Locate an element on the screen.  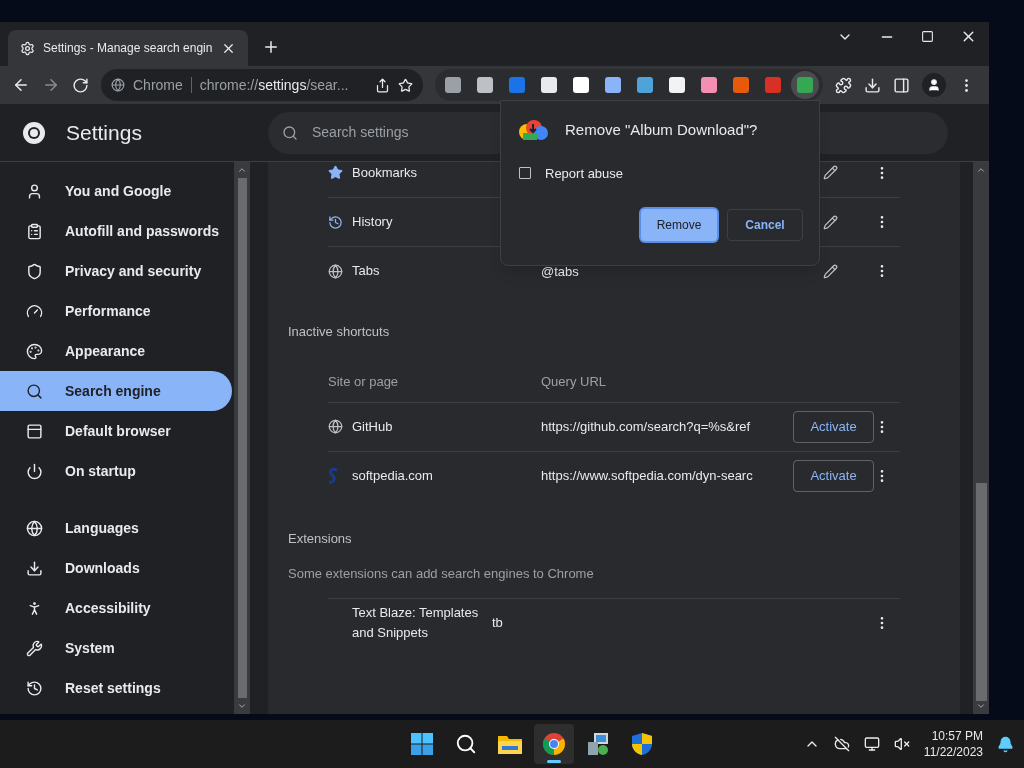
site-icon is located at coordinates (333, 475).